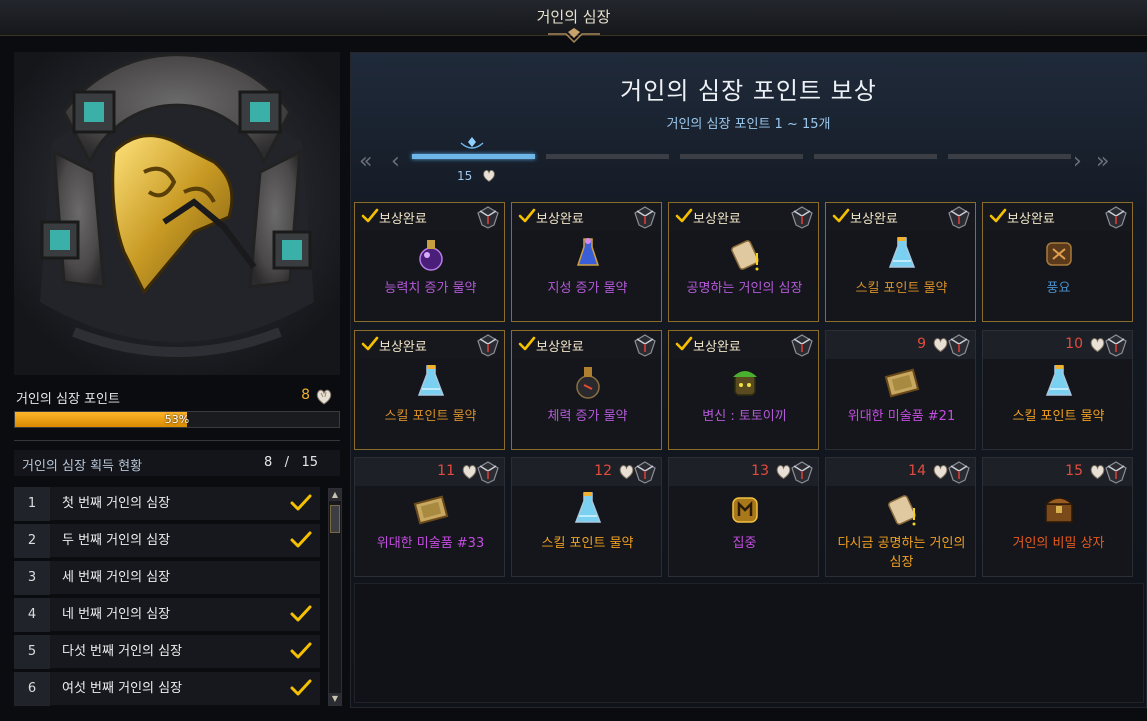 The image size is (1147, 721). I want to click on reward-card: 11 위대한 미술품 #33, so click(429, 517).